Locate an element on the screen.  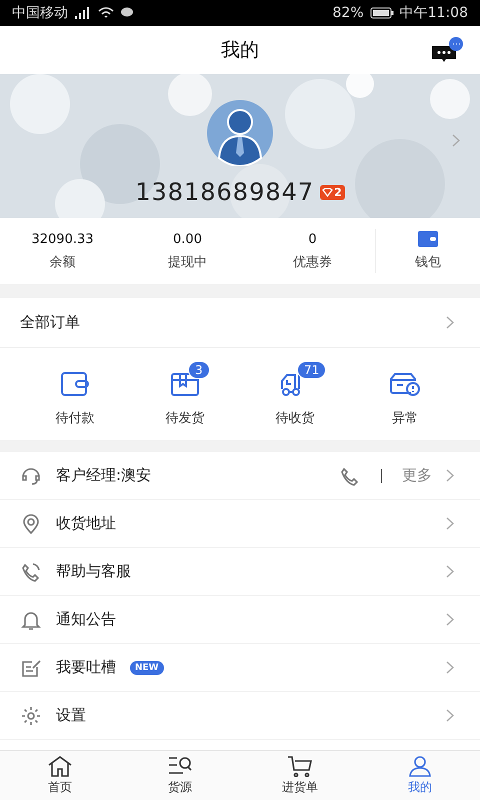
stat-item: 32090.33 余额 is located at coordinates (62, 251).